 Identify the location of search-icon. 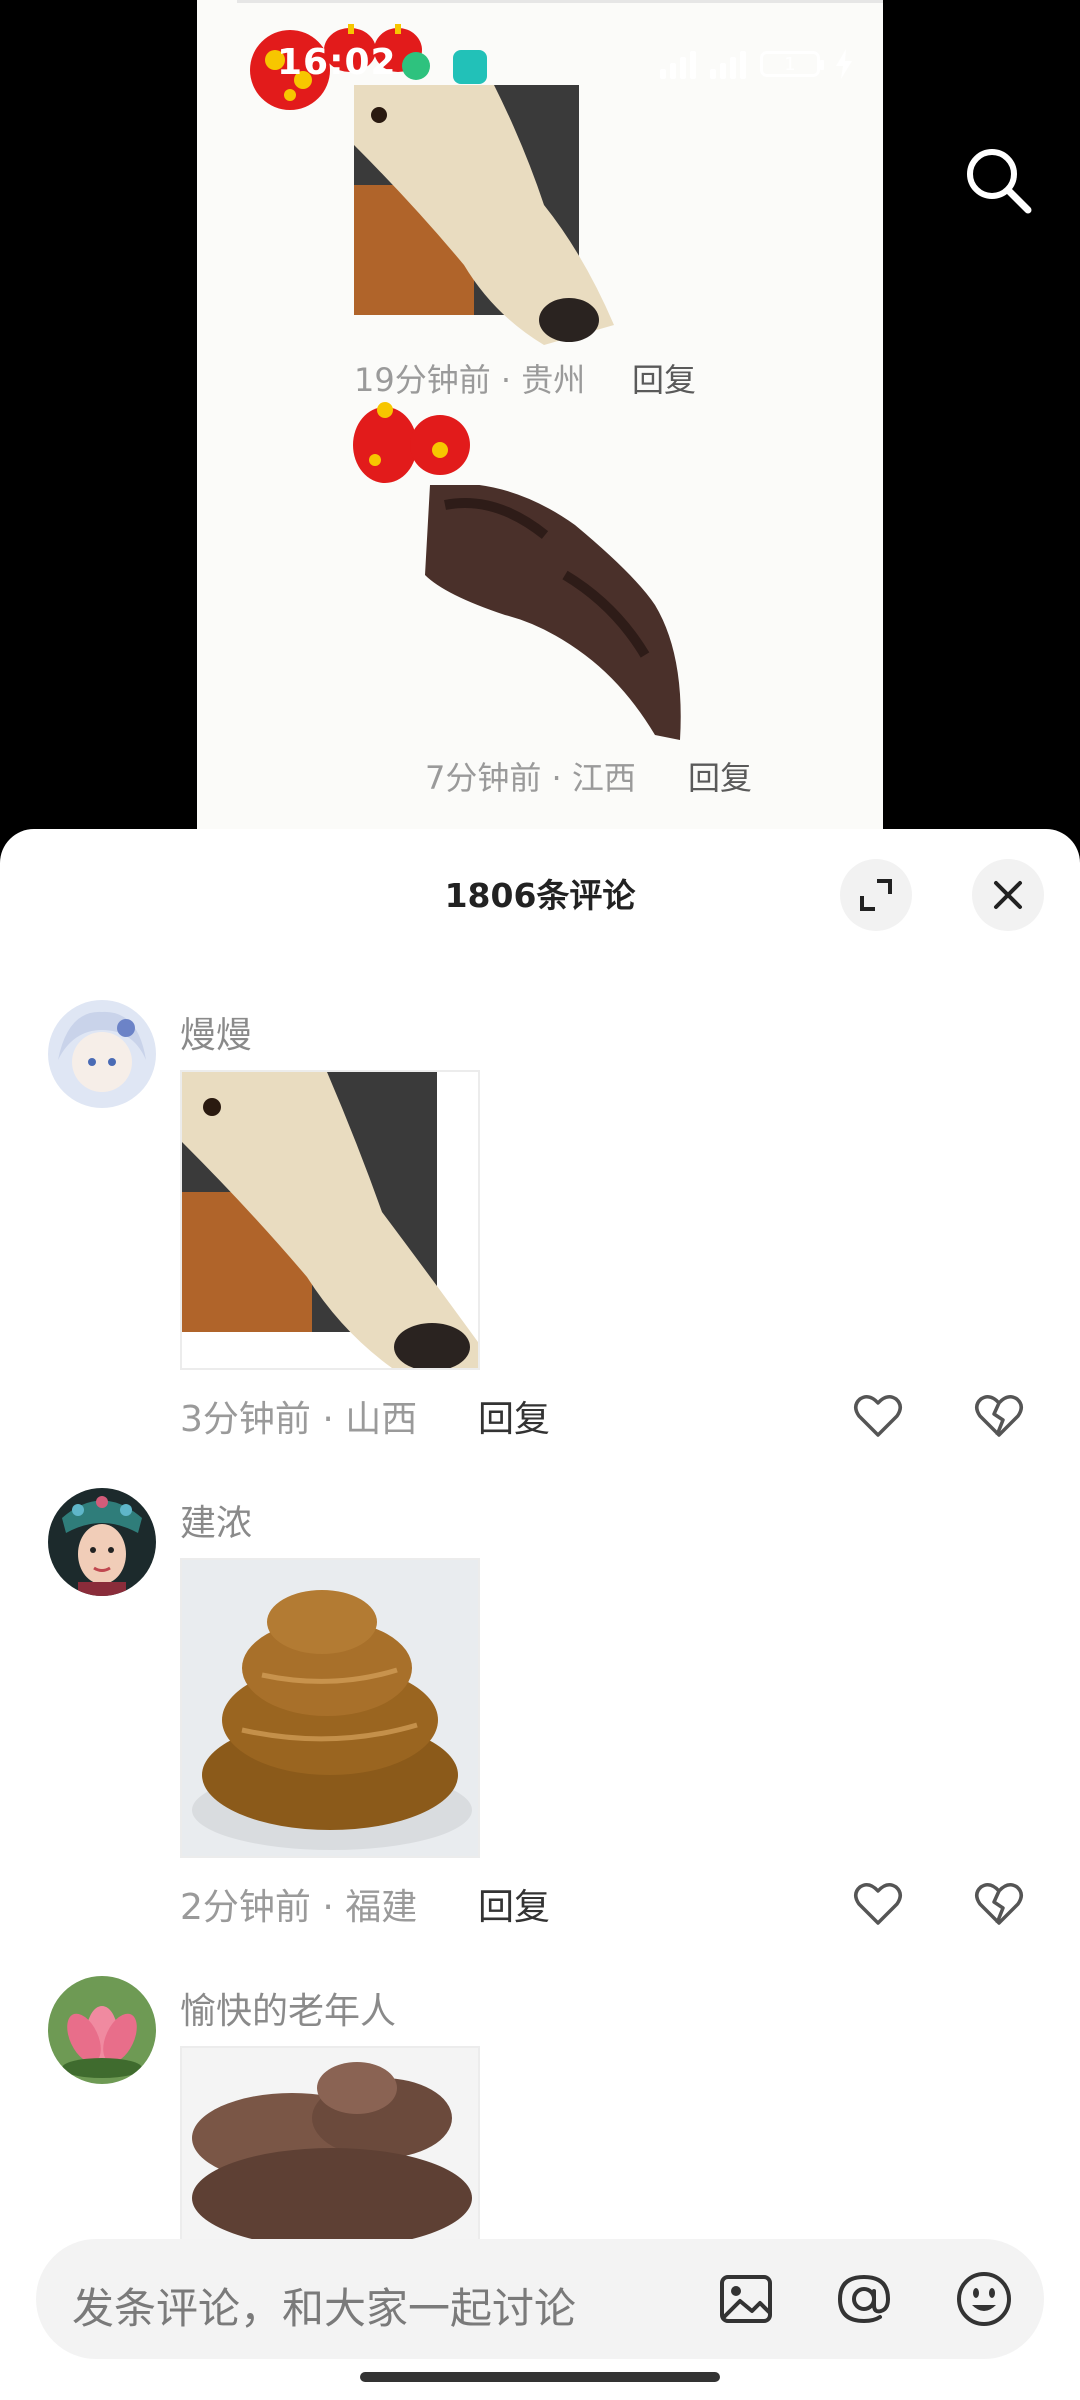
(998, 180).